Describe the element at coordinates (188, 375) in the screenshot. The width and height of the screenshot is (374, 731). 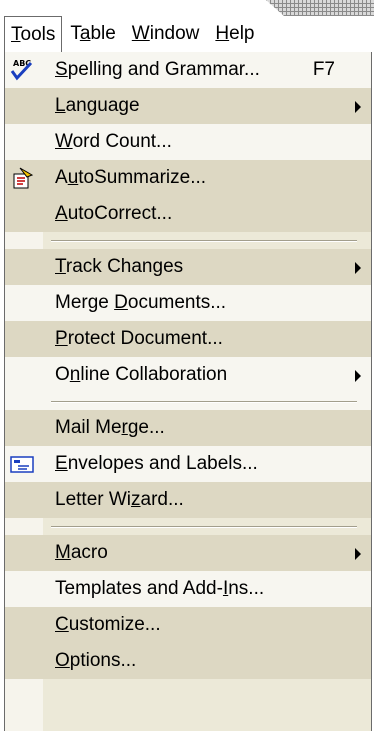
I see `menu-item-online-collaboration: Online Collaboration` at that location.